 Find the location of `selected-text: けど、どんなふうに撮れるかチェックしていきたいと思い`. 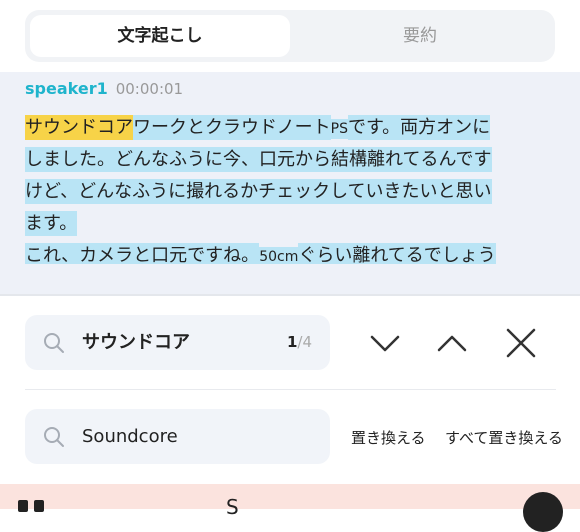

selected-text: けど、どんなふうに撮れるかチェックしていきたいと思い is located at coordinates (258, 191).